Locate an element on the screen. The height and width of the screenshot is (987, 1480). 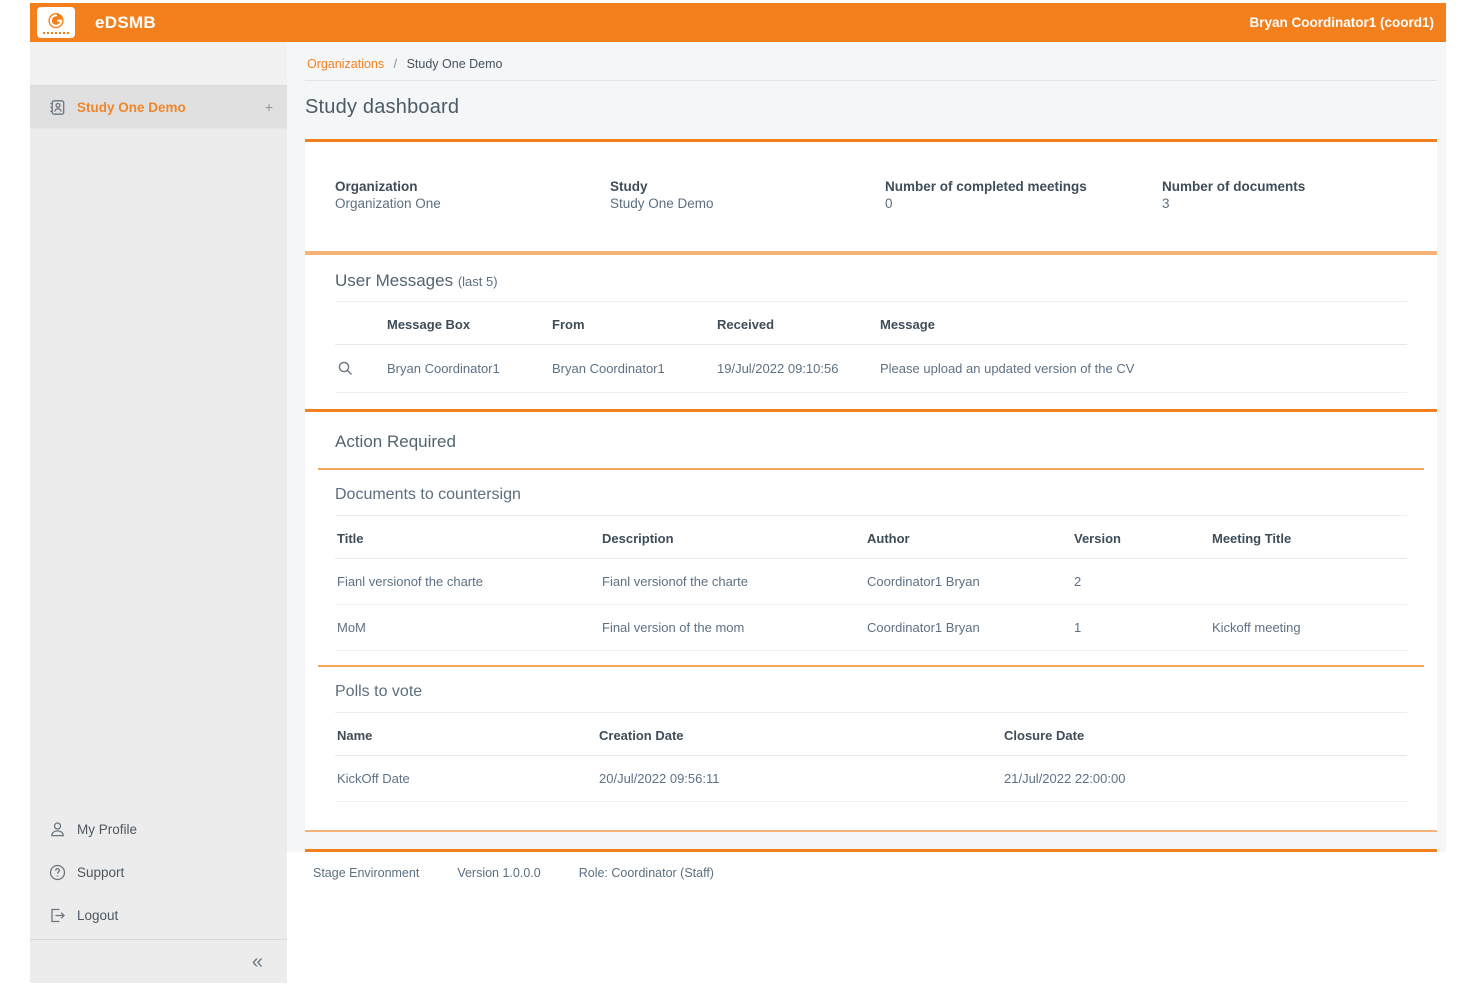
help-circle-icon is located at coordinates (57, 872).